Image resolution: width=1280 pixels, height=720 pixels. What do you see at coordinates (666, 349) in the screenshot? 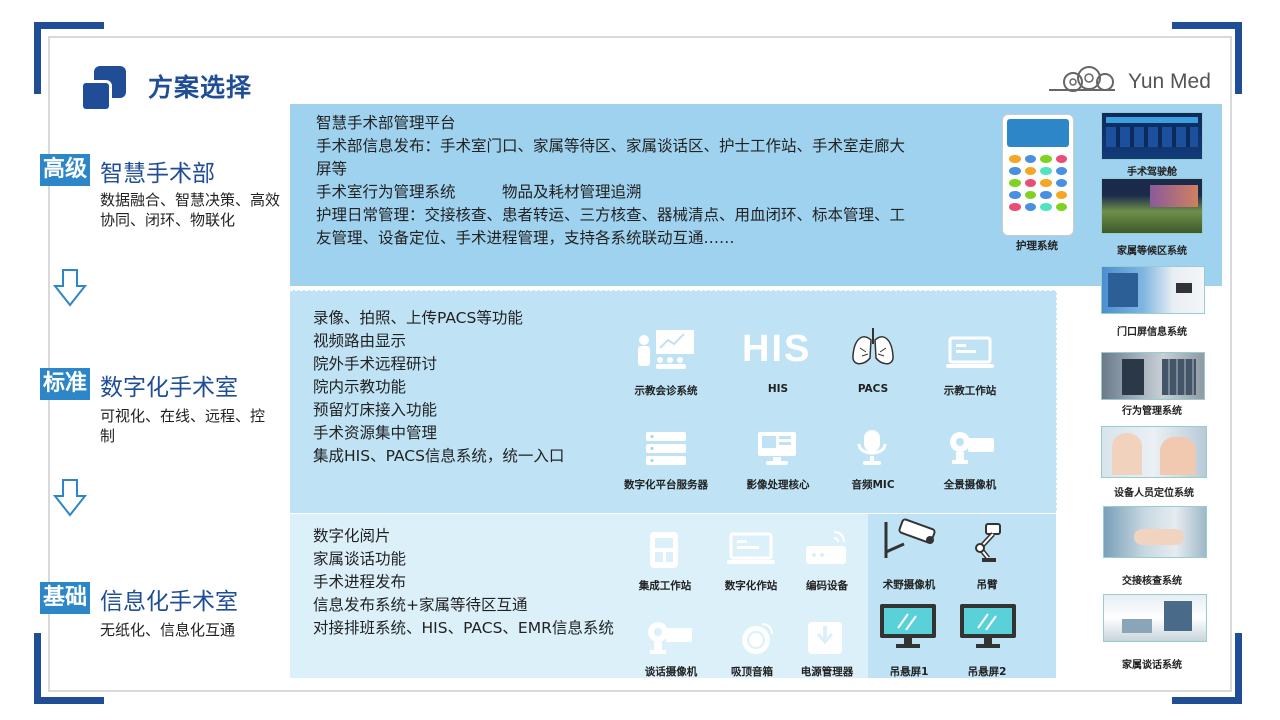
I see `teaching-consult-icon` at bounding box center [666, 349].